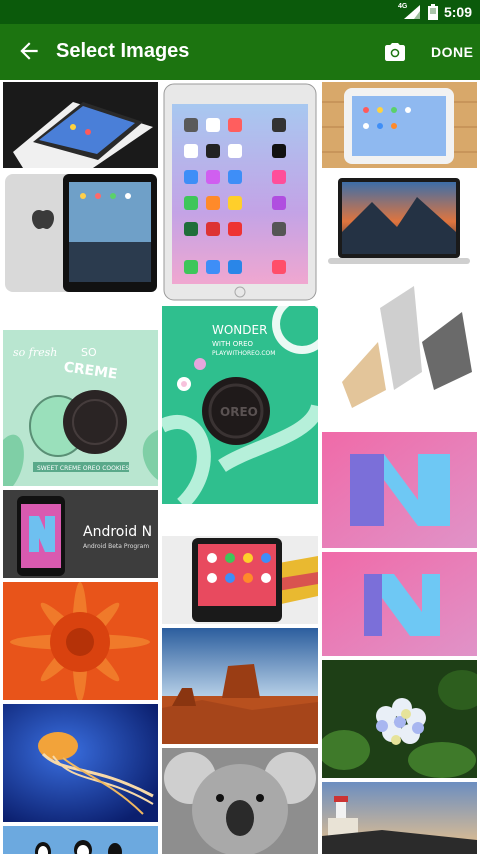  What do you see at coordinates (116, 546) in the screenshot?
I see `svg-text: Android Beta Program` at bounding box center [116, 546].